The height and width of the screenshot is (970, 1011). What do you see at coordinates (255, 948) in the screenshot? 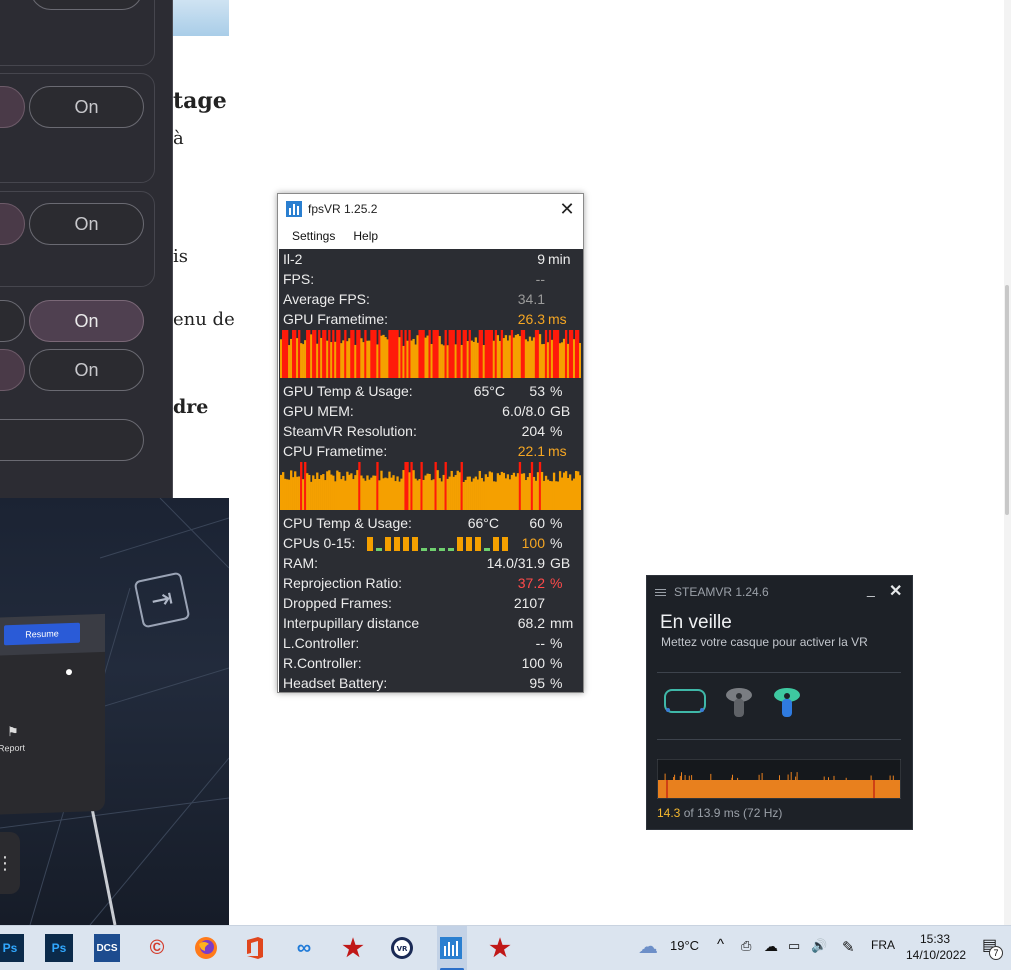
I see `taskbar-office-icon` at bounding box center [255, 948].